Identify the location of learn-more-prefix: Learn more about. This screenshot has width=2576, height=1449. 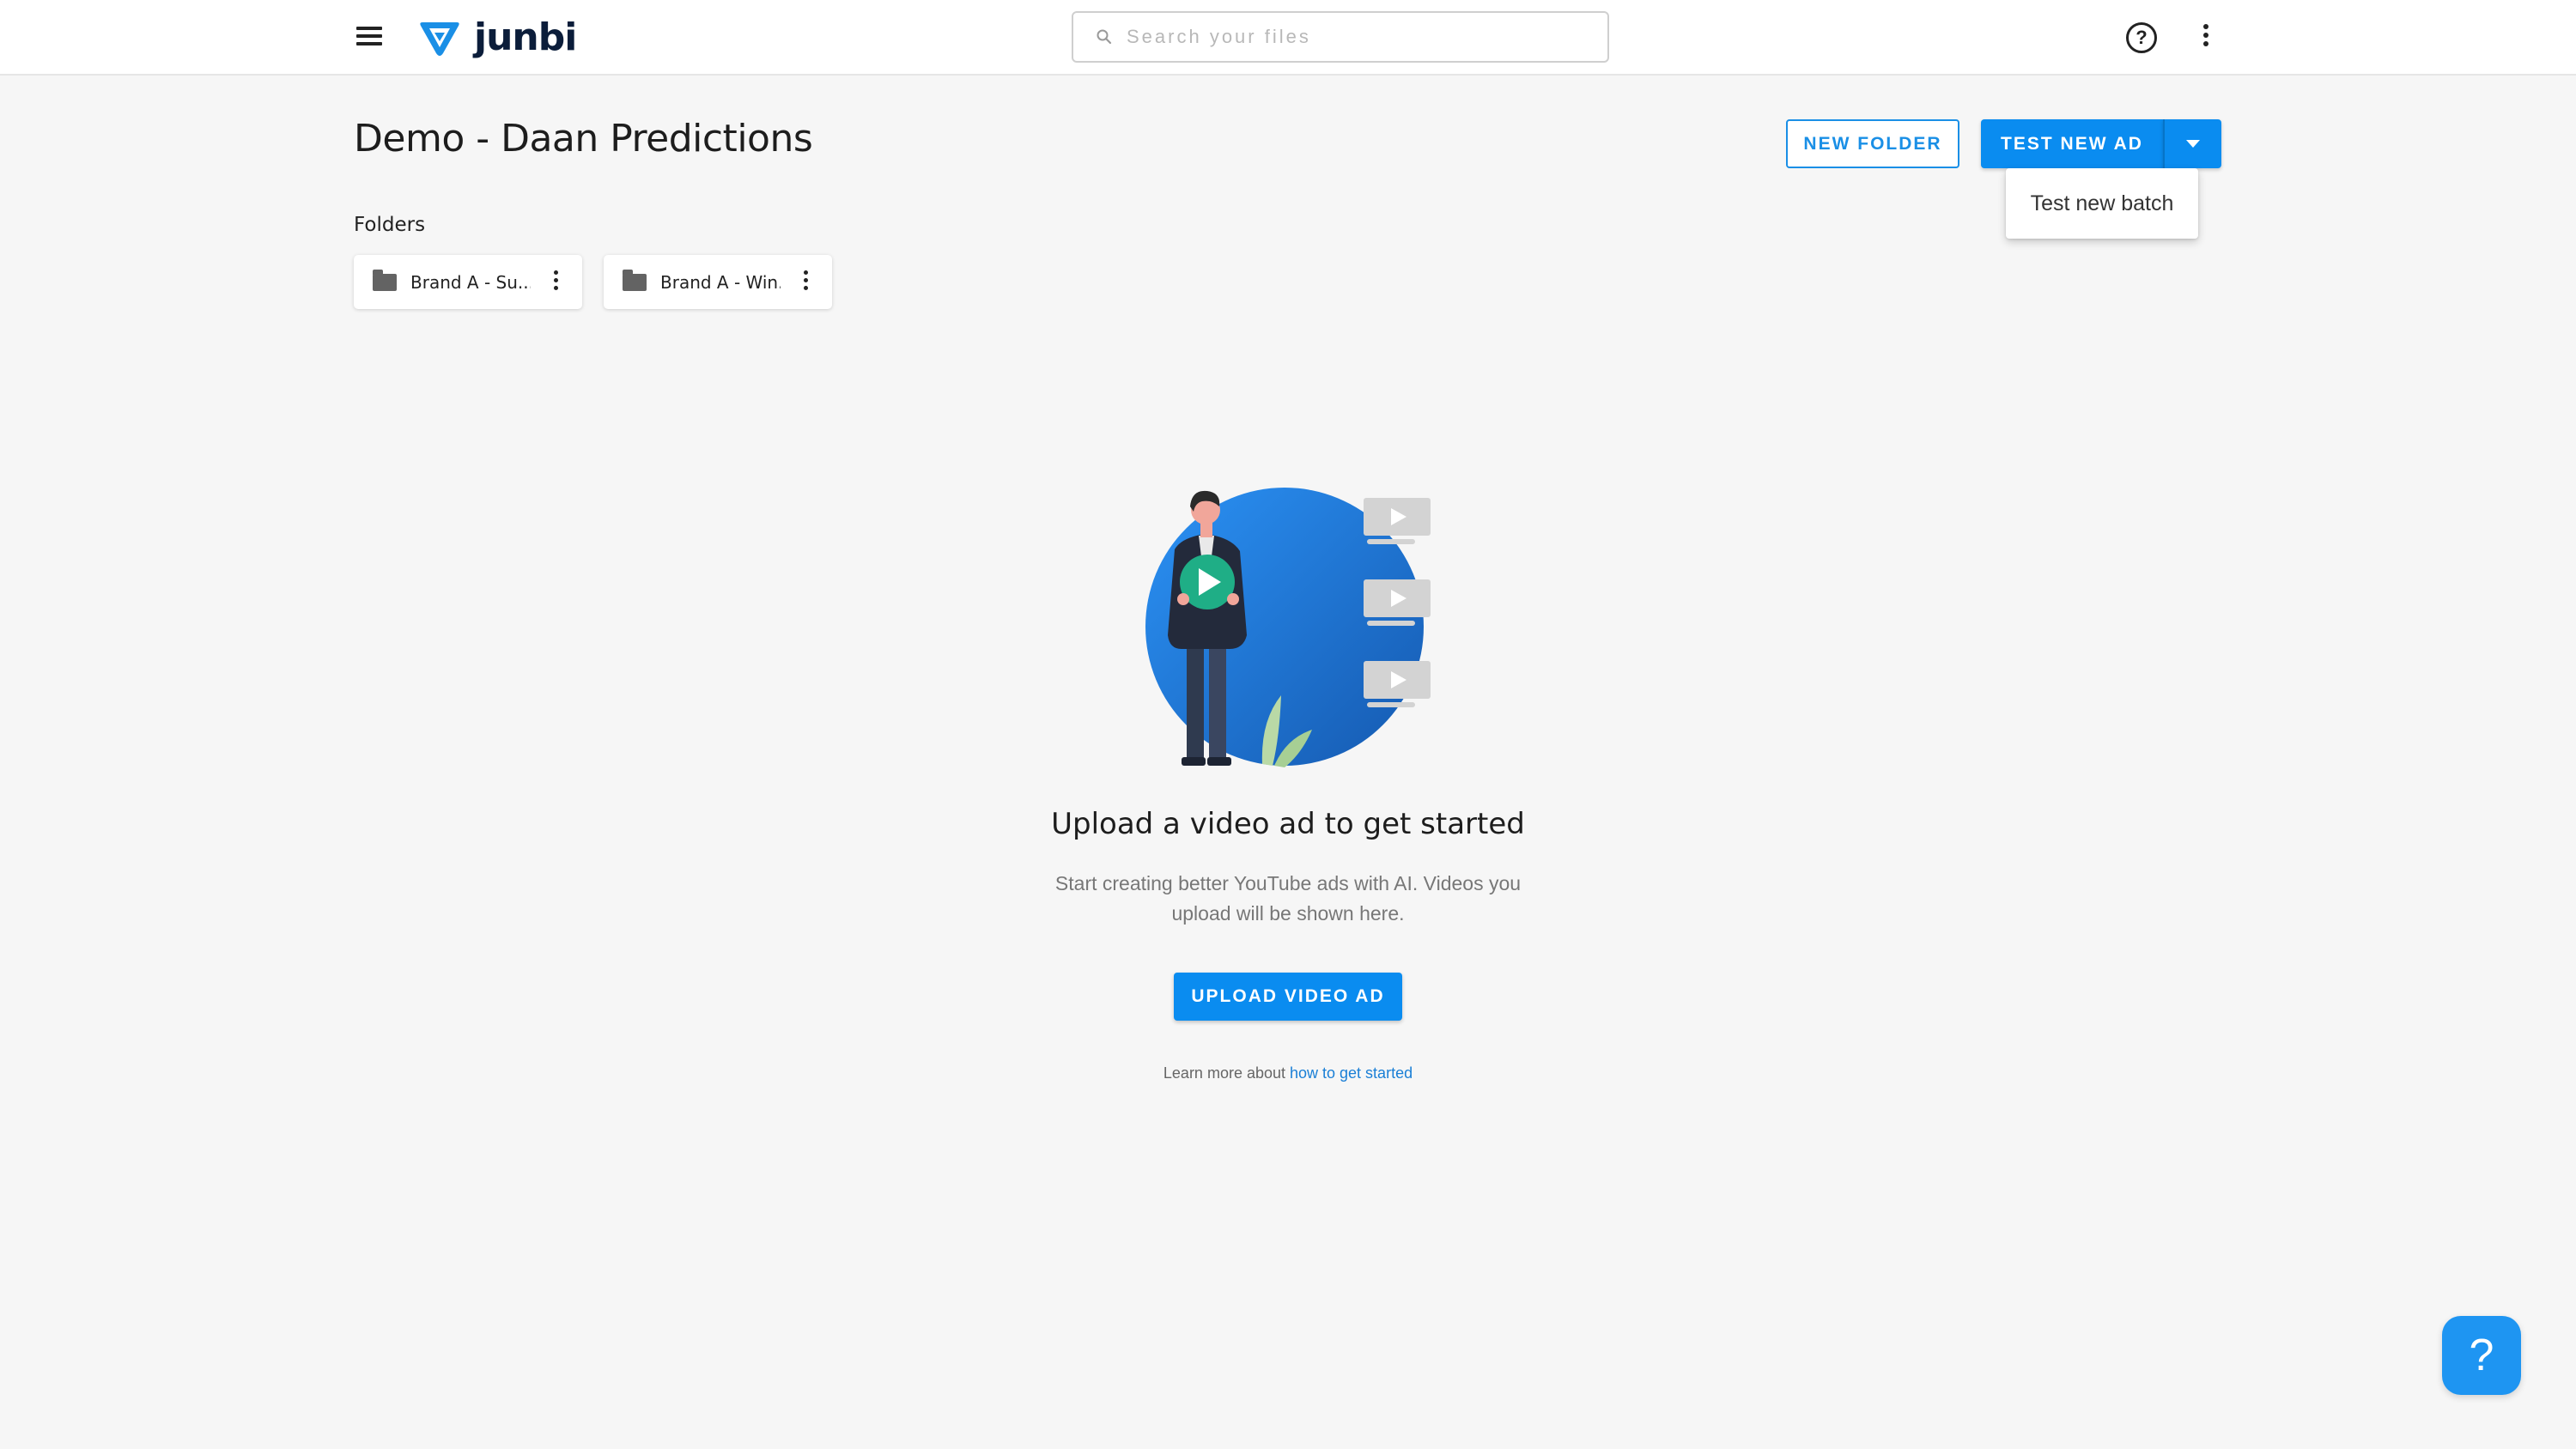
(1226, 1073).